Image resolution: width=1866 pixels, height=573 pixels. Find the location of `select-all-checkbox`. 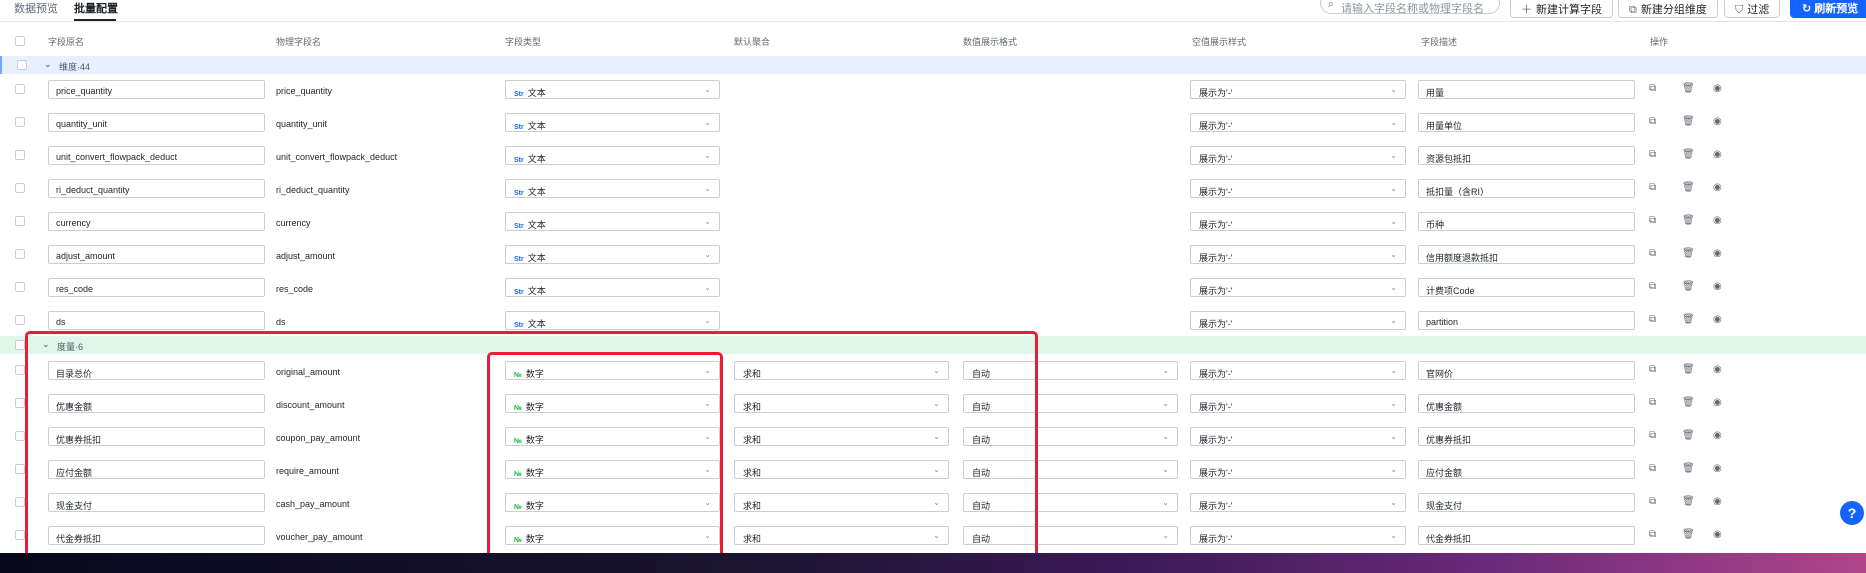

select-all-checkbox is located at coordinates (20, 41).